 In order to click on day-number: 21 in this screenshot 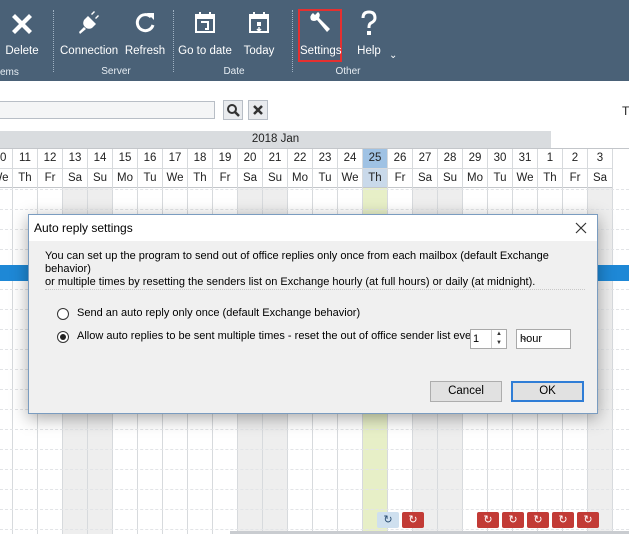, I will do `click(275, 159)`.